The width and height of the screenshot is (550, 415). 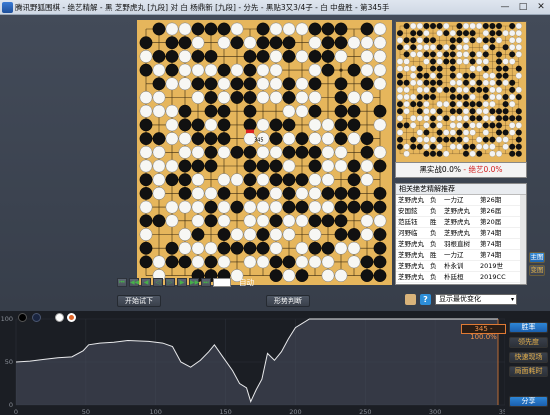 I want to click on minimize-button: —, so click(x=505, y=7).